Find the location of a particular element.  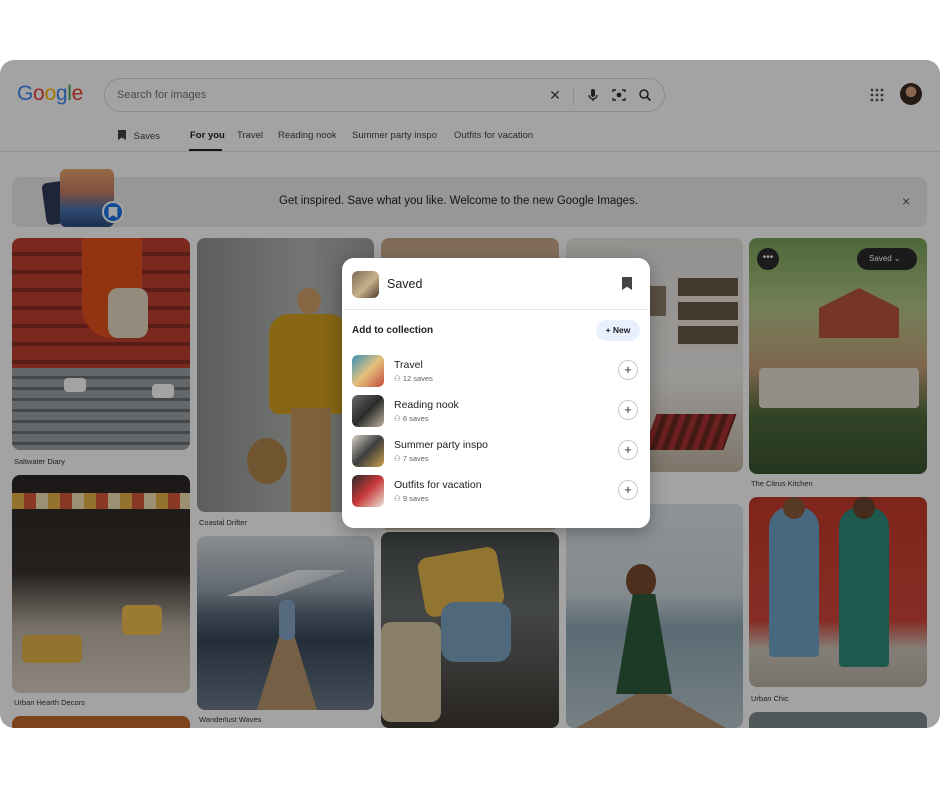

collection-count-text: 12 saves is located at coordinates (417, 378).